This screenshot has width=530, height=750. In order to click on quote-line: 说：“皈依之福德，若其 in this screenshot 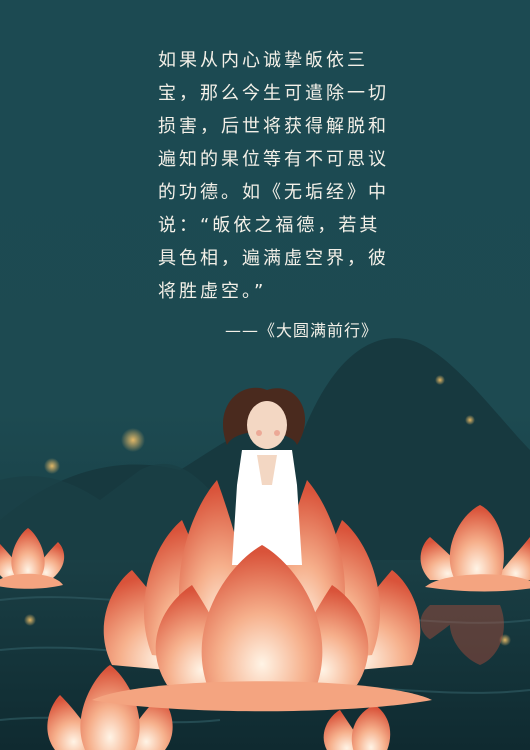, I will do `click(269, 225)`.